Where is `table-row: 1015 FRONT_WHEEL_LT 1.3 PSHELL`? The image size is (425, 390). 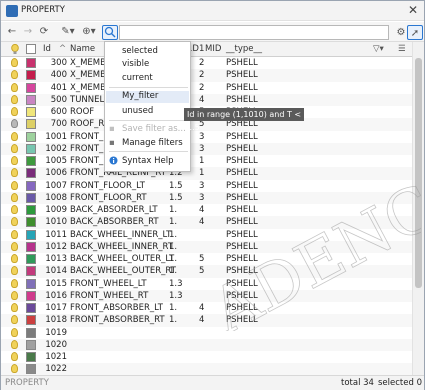
table-row: 1015 FRONT_WHEEL_LT 1.3 PSHELL is located at coordinates (206, 284).